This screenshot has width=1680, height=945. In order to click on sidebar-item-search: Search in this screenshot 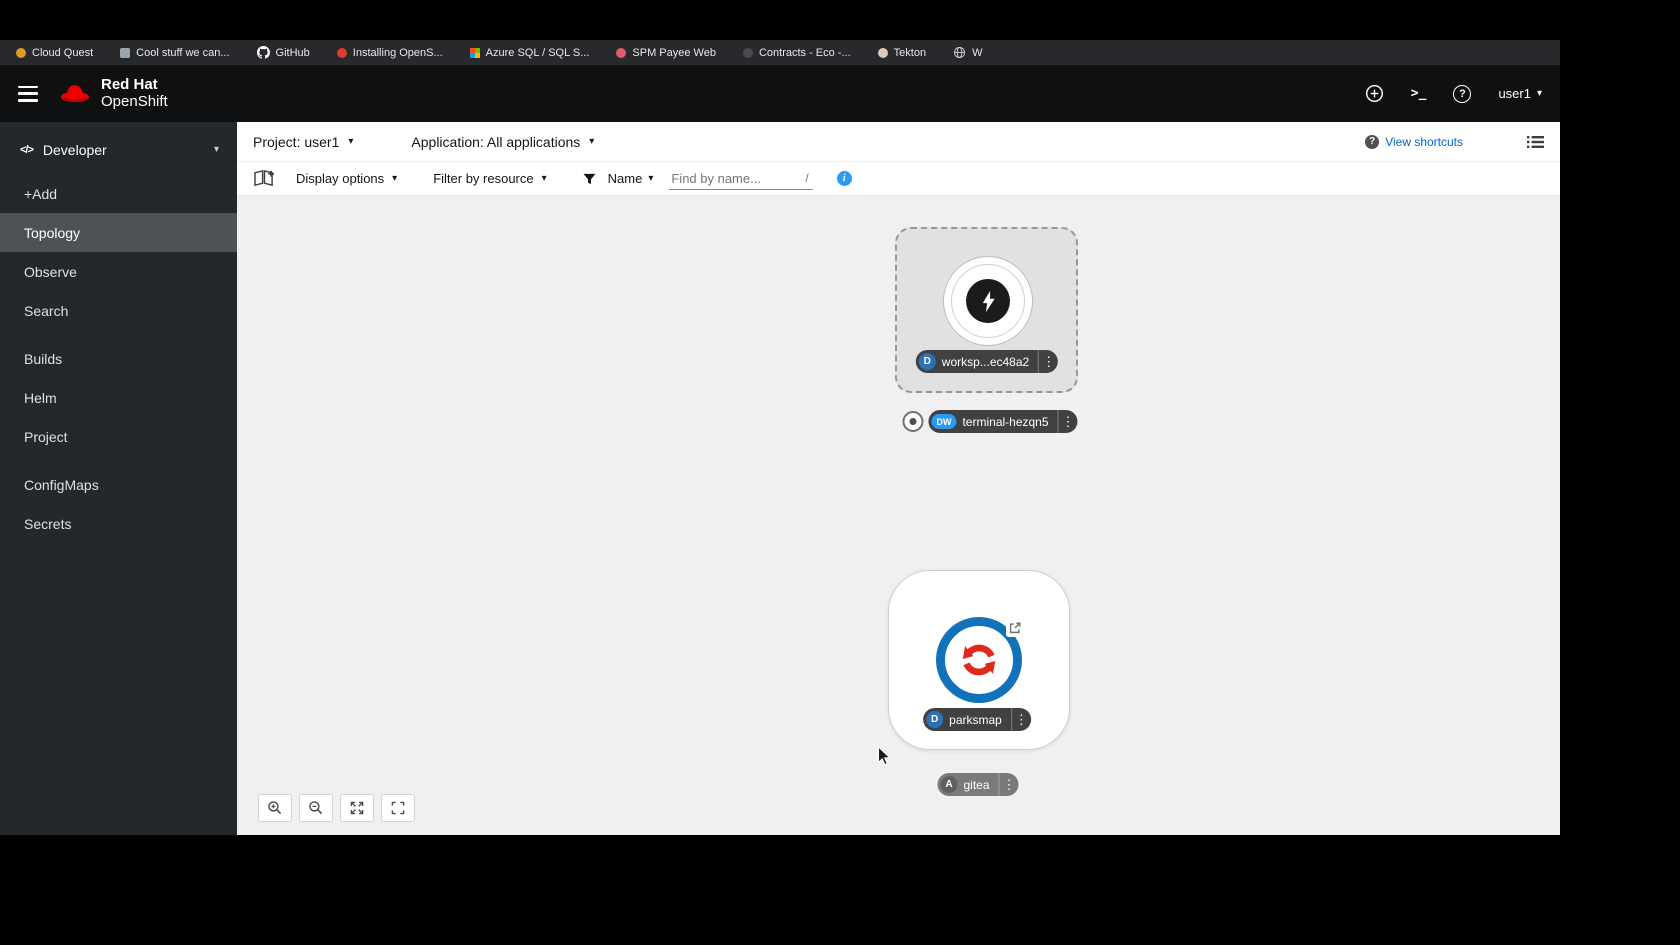, I will do `click(118, 310)`.